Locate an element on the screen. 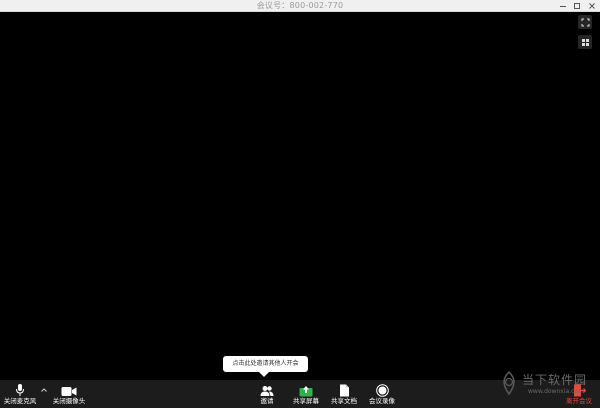  fullscreen-button is located at coordinates (585, 22).